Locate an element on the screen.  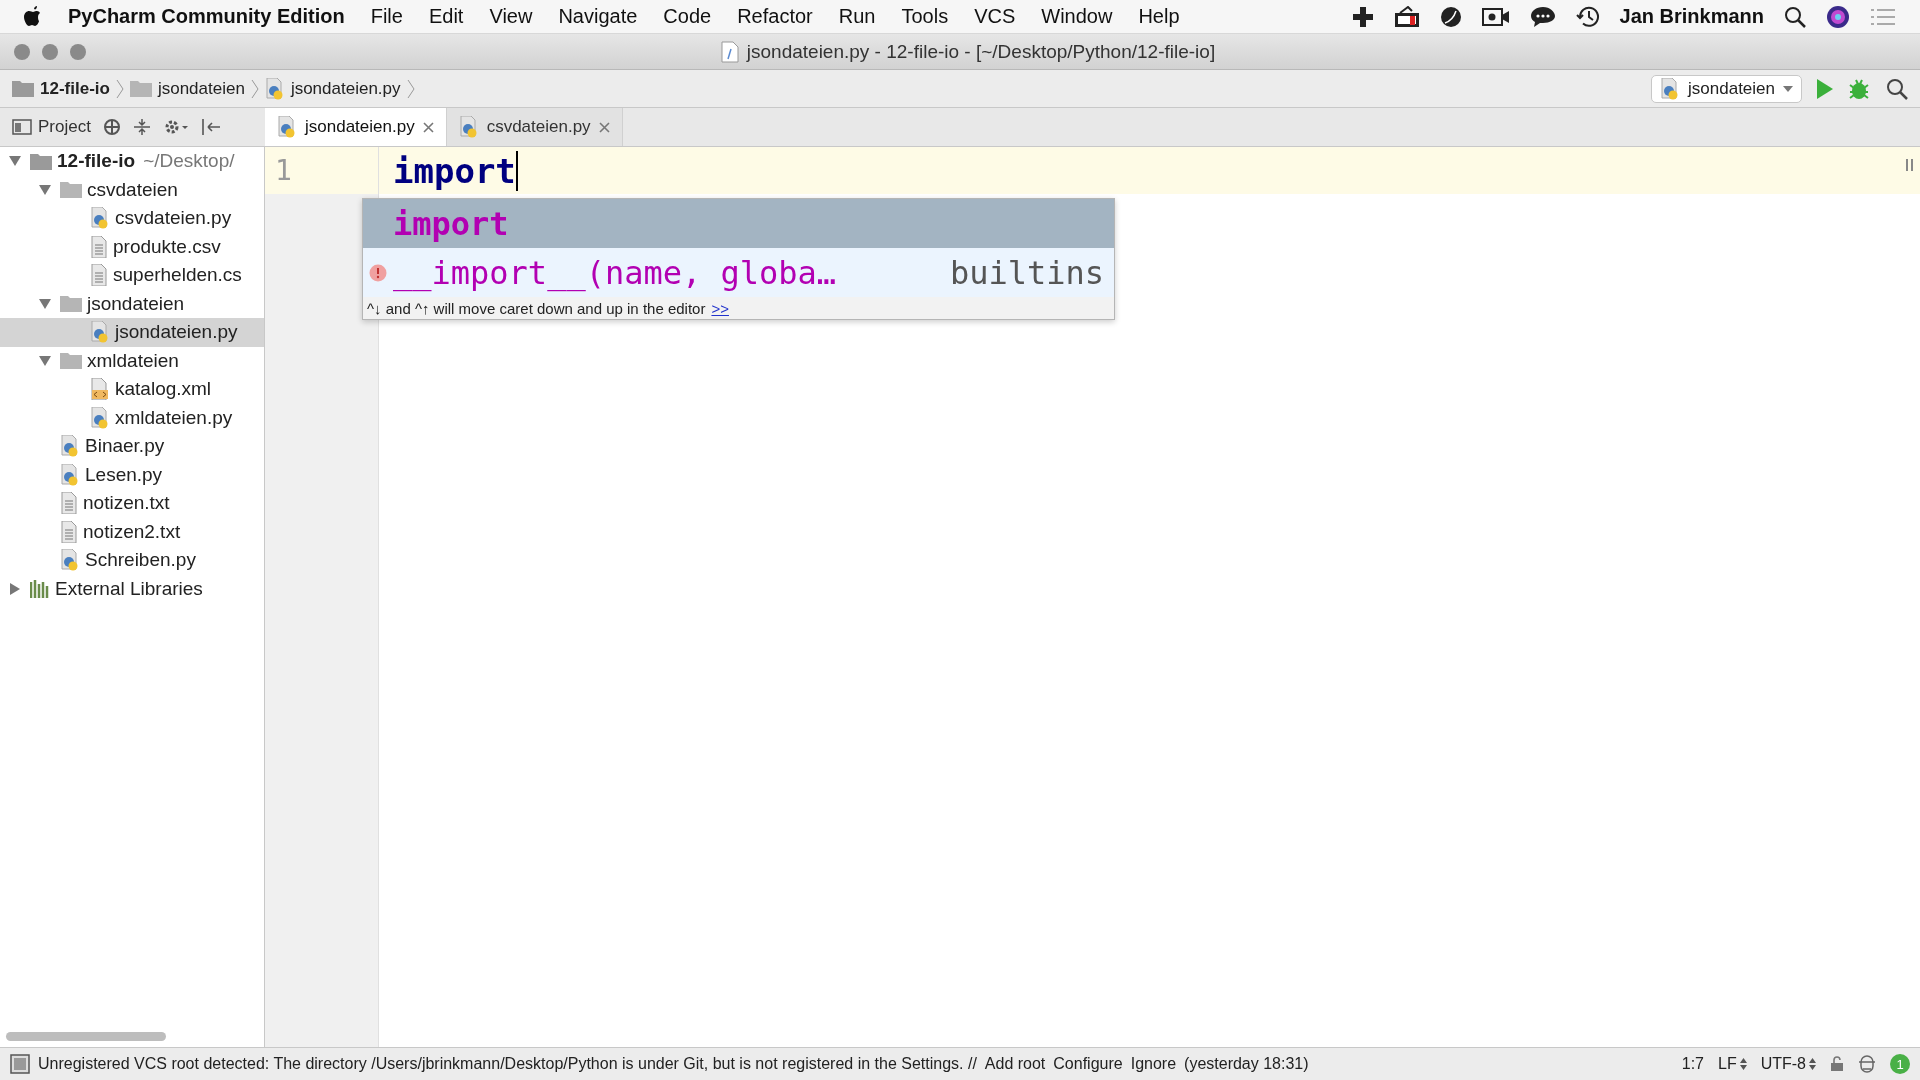
caret-icon is located at coordinates (1788, 88).